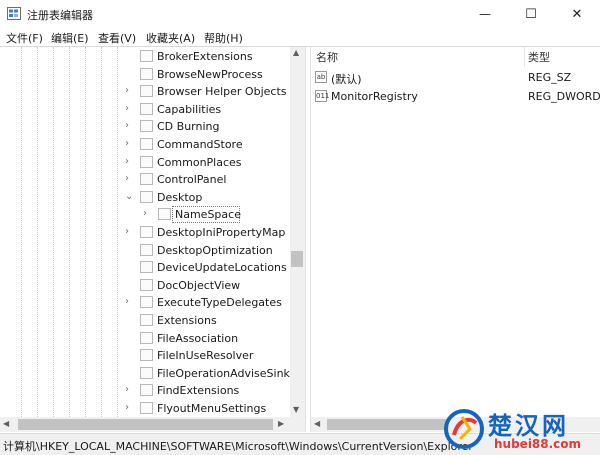  I want to click on watermark-title: 楚汉网, so click(528, 426).